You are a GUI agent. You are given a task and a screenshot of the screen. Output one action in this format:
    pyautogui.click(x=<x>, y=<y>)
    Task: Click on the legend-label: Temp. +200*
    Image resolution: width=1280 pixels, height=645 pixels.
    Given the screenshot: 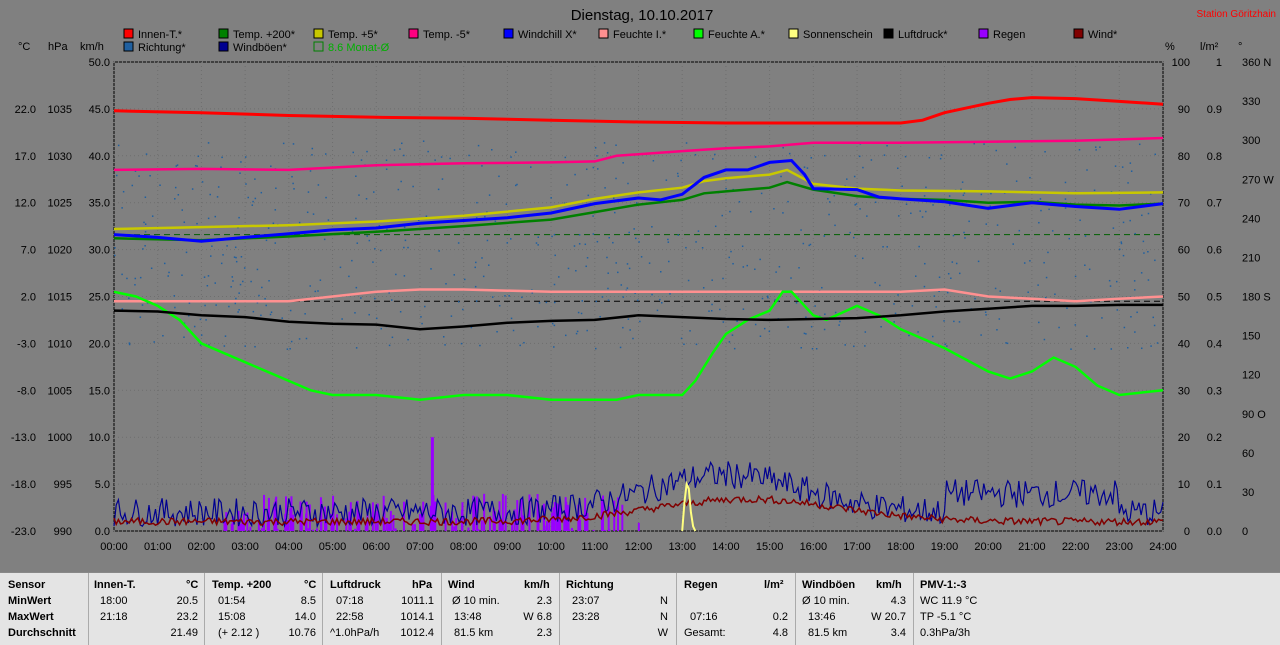 What is the action you would take?
    pyautogui.click(x=264, y=35)
    